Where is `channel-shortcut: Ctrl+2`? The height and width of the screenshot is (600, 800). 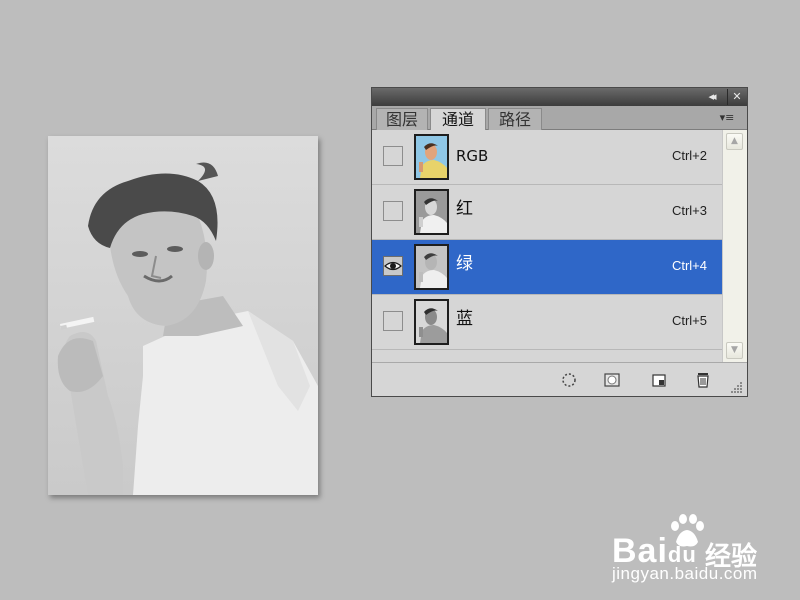 channel-shortcut: Ctrl+2 is located at coordinates (689, 155).